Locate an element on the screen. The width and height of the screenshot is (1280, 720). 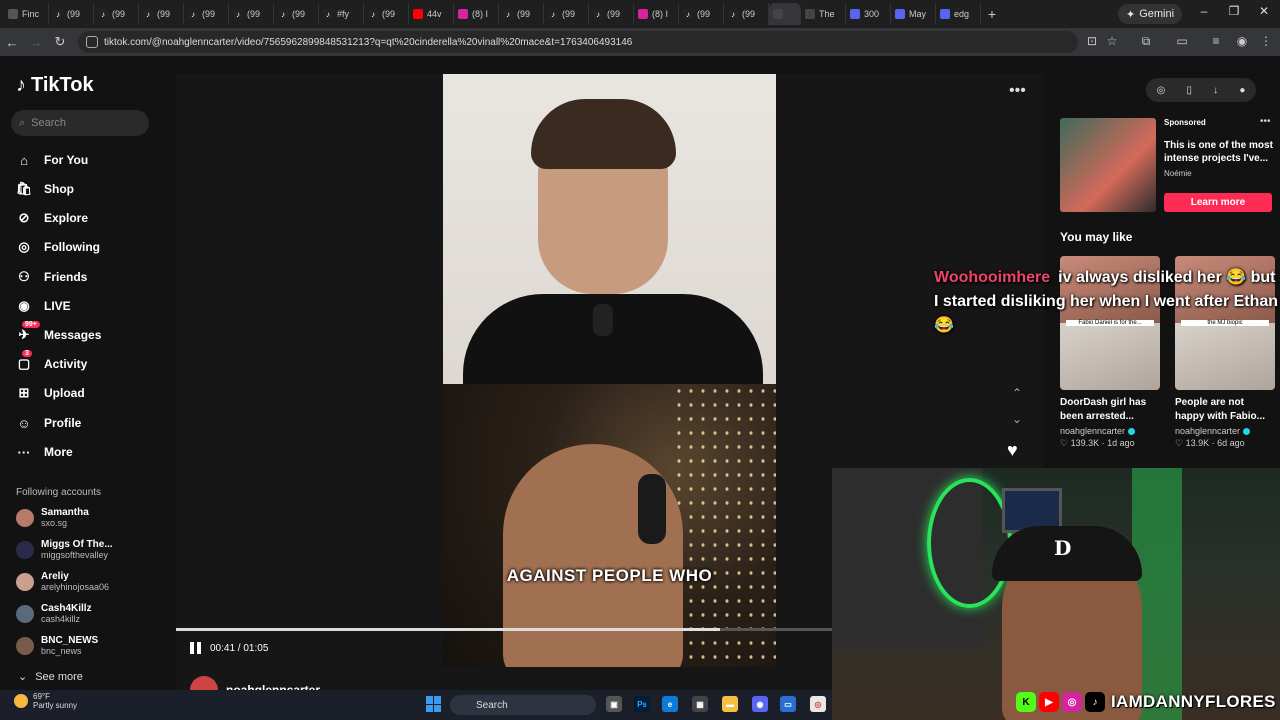
following-account: Miggs Of The... miggsofthevalley is located at coordinates (64, 549).